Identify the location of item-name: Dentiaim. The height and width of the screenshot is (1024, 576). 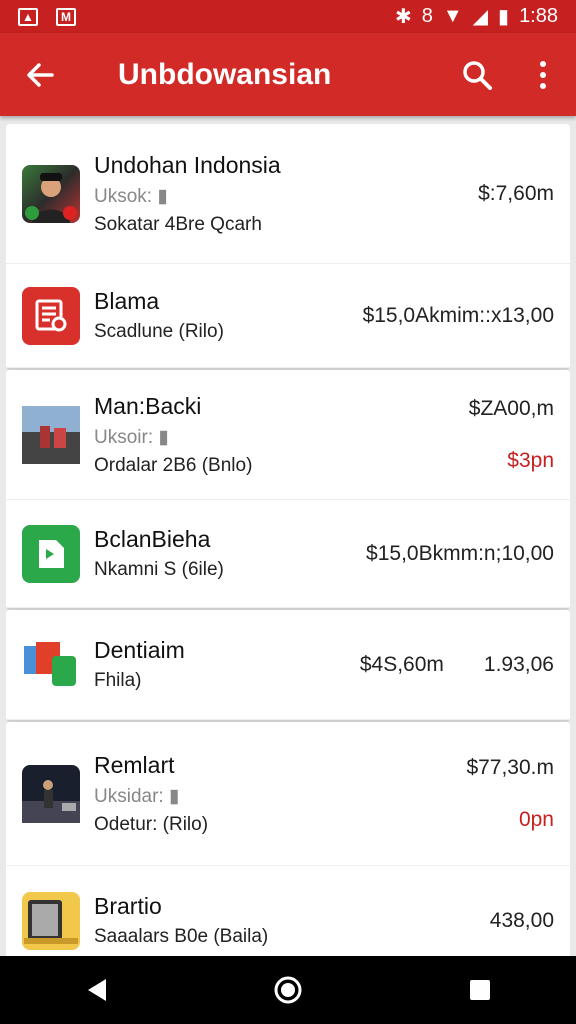
(139, 650).